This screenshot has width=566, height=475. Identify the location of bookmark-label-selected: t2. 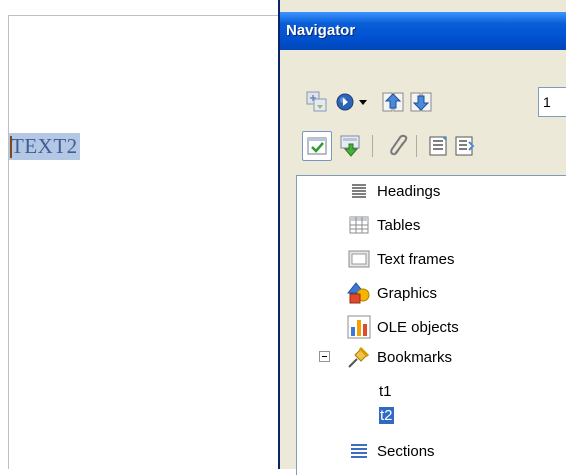
(386, 415).